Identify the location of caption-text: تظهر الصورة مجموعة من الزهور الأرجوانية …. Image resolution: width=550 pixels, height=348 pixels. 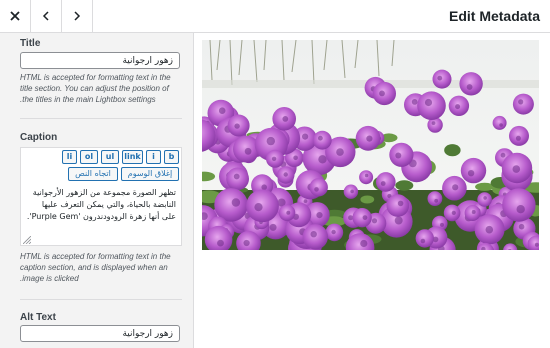
(101, 204).